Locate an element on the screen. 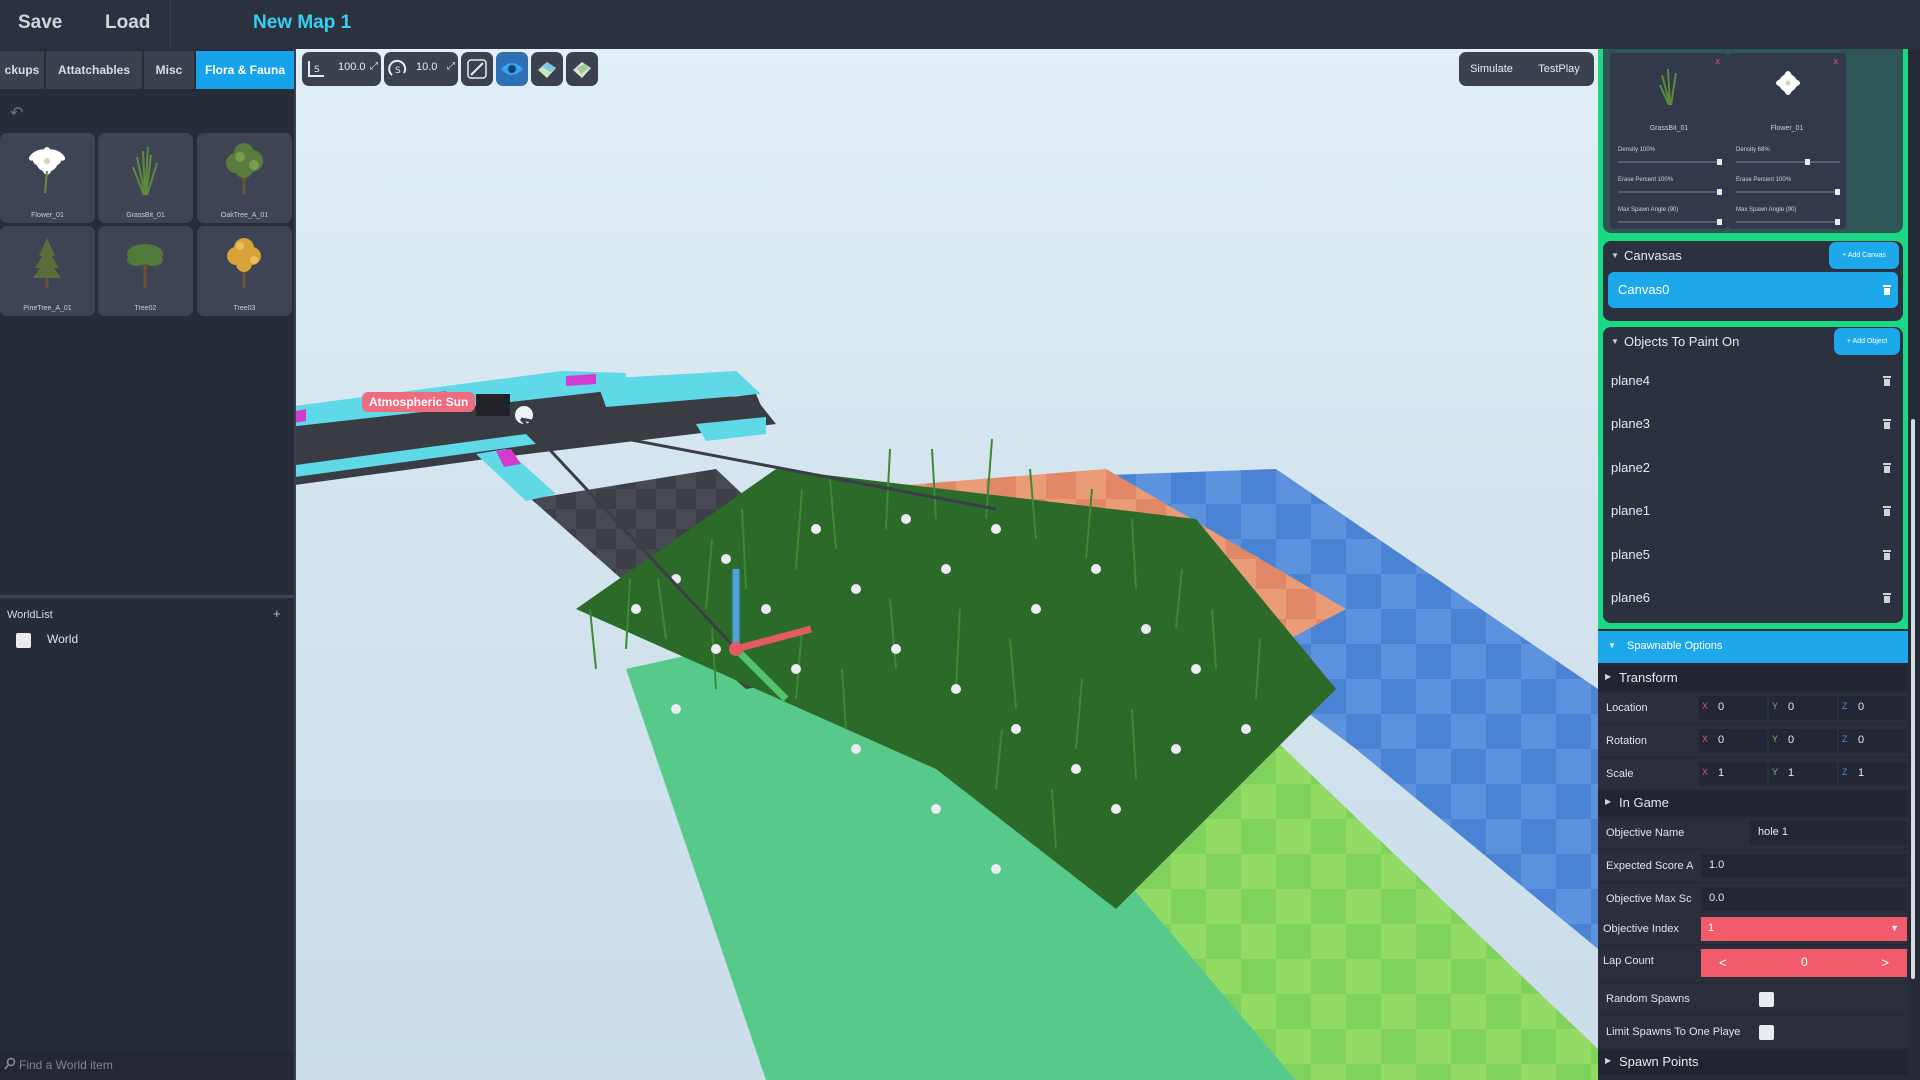  scale-x-field: X1 is located at coordinates (1733, 774).